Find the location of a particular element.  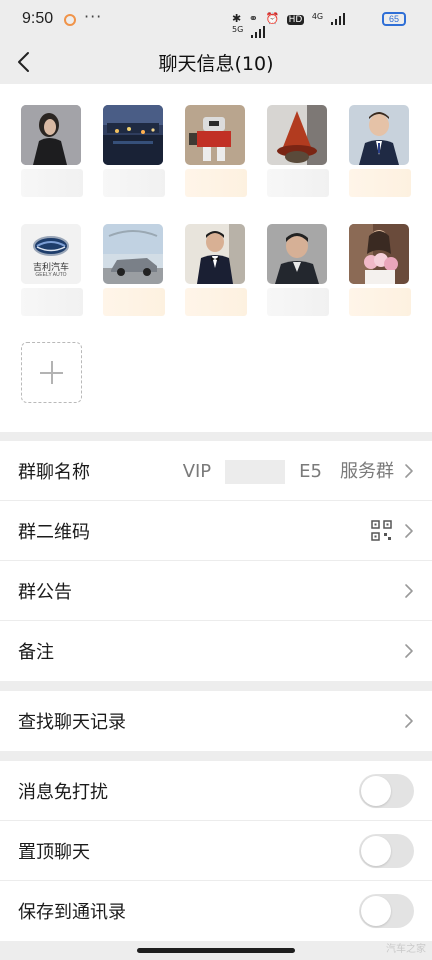

network-4g-label: 4G is located at coordinates (317, 16).